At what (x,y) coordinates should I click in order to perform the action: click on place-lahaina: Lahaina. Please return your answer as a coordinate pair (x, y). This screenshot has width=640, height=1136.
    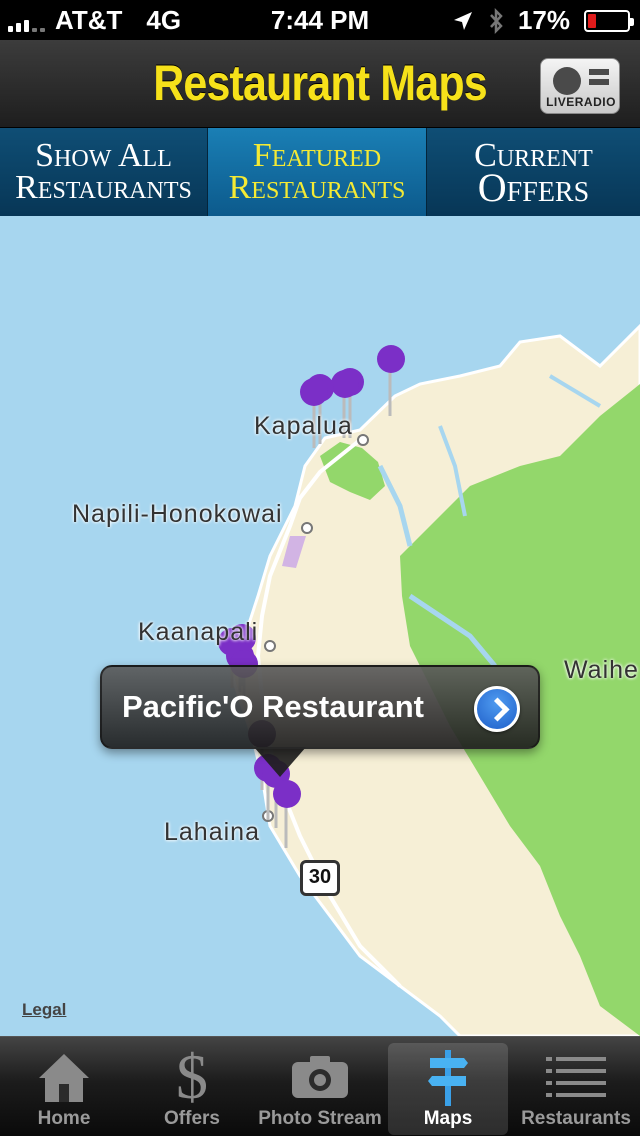
    Looking at the image, I should click on (212, 832).